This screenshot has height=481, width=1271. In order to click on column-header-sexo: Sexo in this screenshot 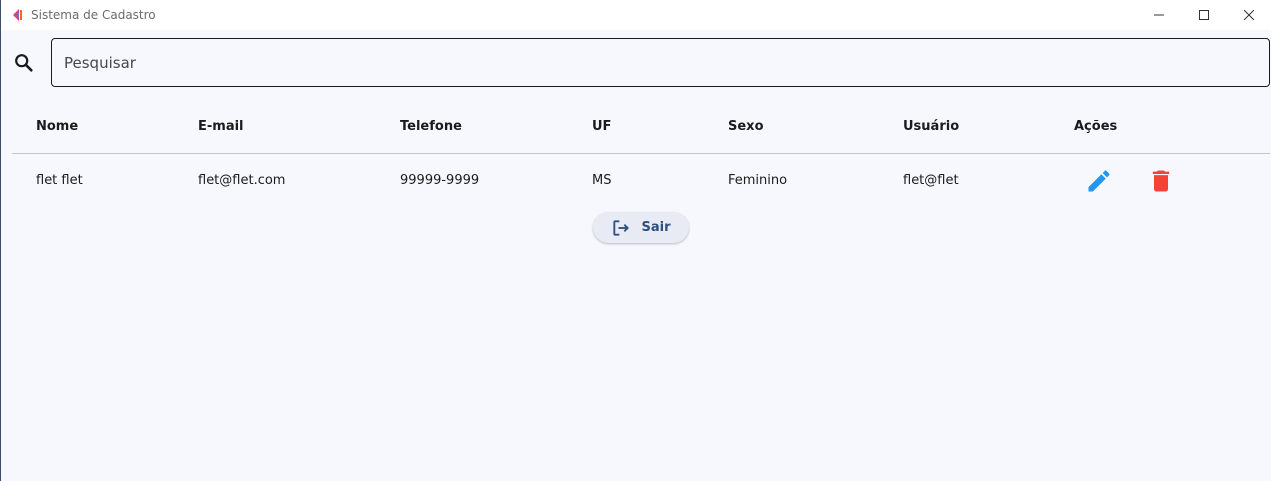, I will do `click(746, 126)`.